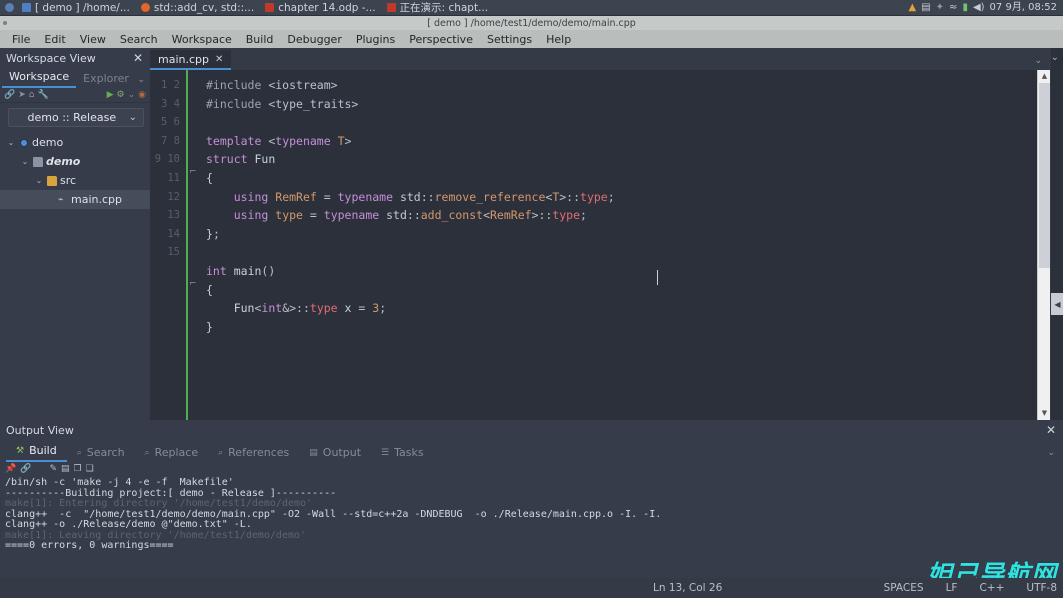 The image size is (1063, 598). I want to click on menu-settings: Settings, so click(509, 39).